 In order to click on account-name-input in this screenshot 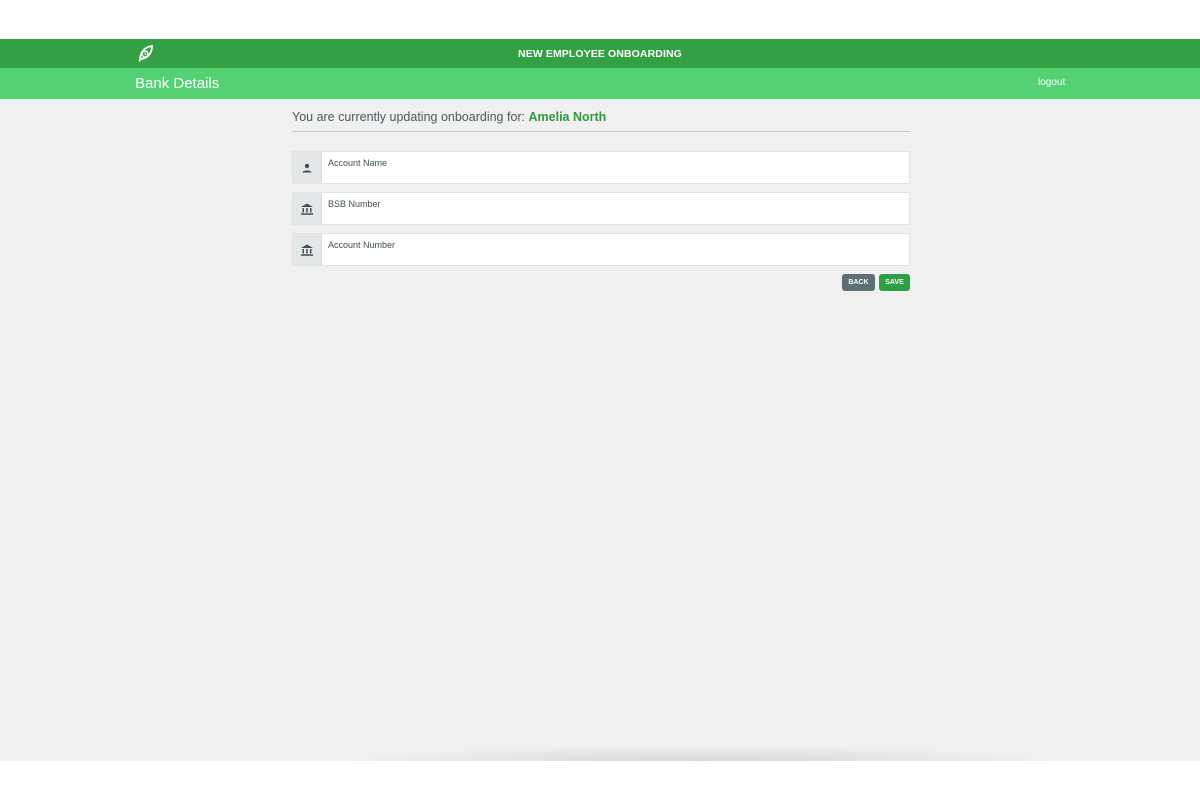, I will do `click(615, 167)`.